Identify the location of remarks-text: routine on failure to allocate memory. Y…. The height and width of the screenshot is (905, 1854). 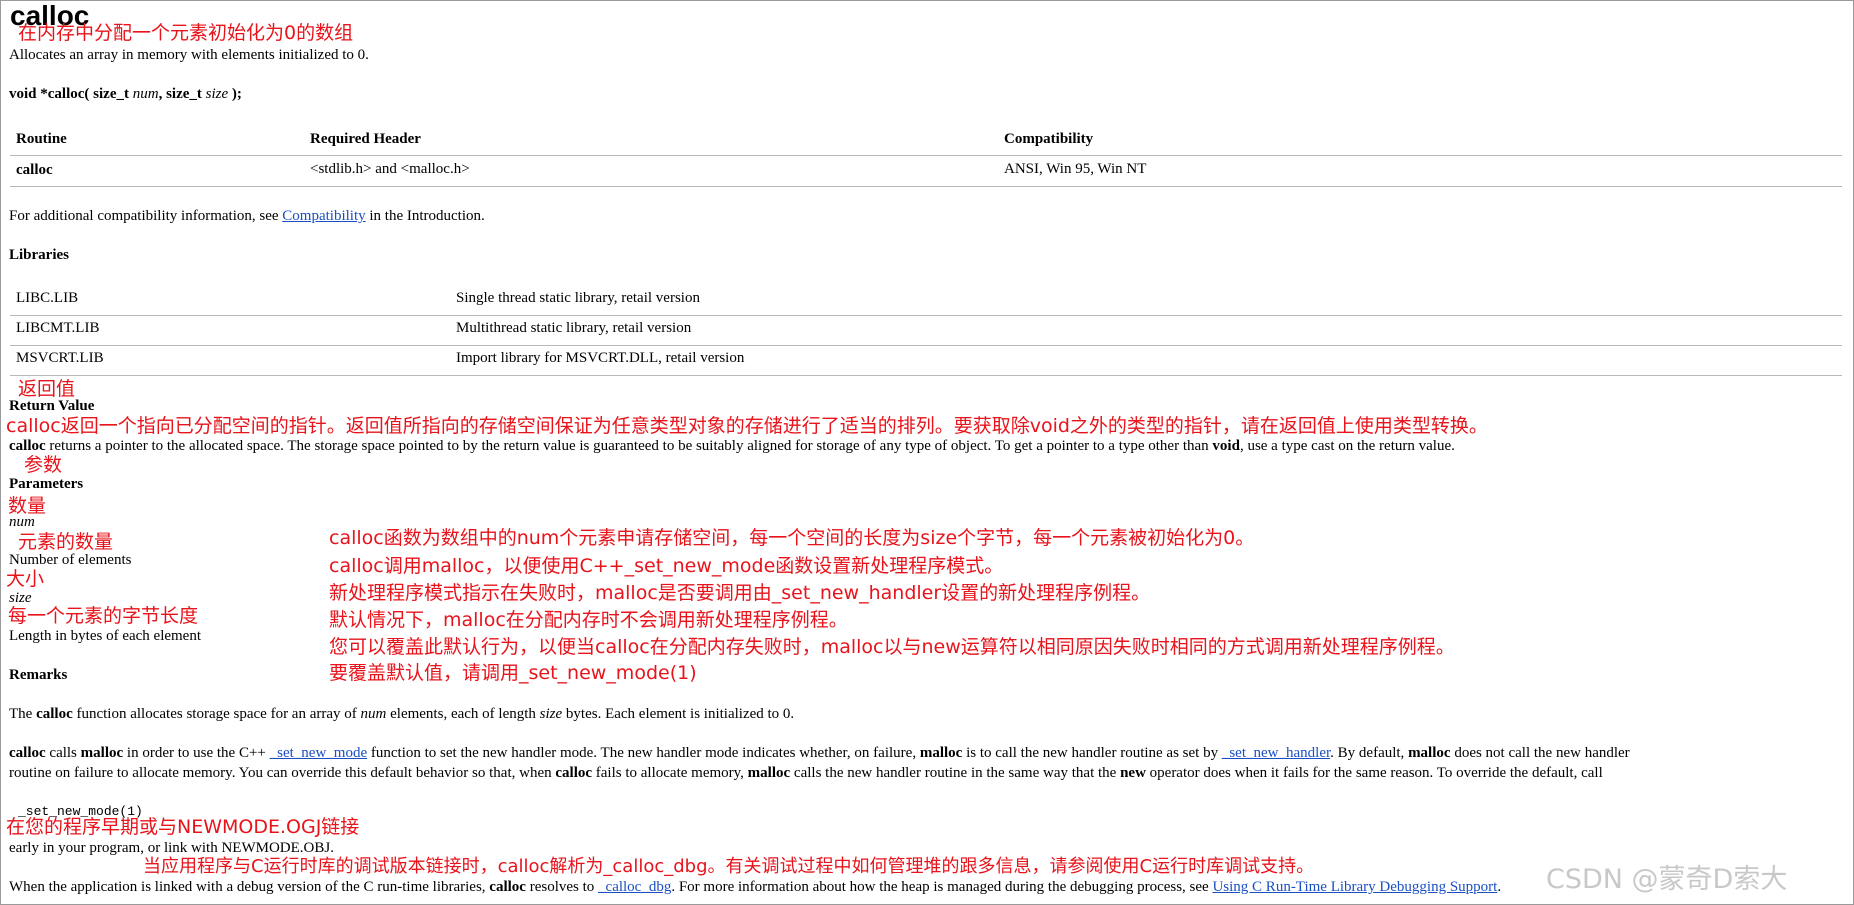
(282, 773).